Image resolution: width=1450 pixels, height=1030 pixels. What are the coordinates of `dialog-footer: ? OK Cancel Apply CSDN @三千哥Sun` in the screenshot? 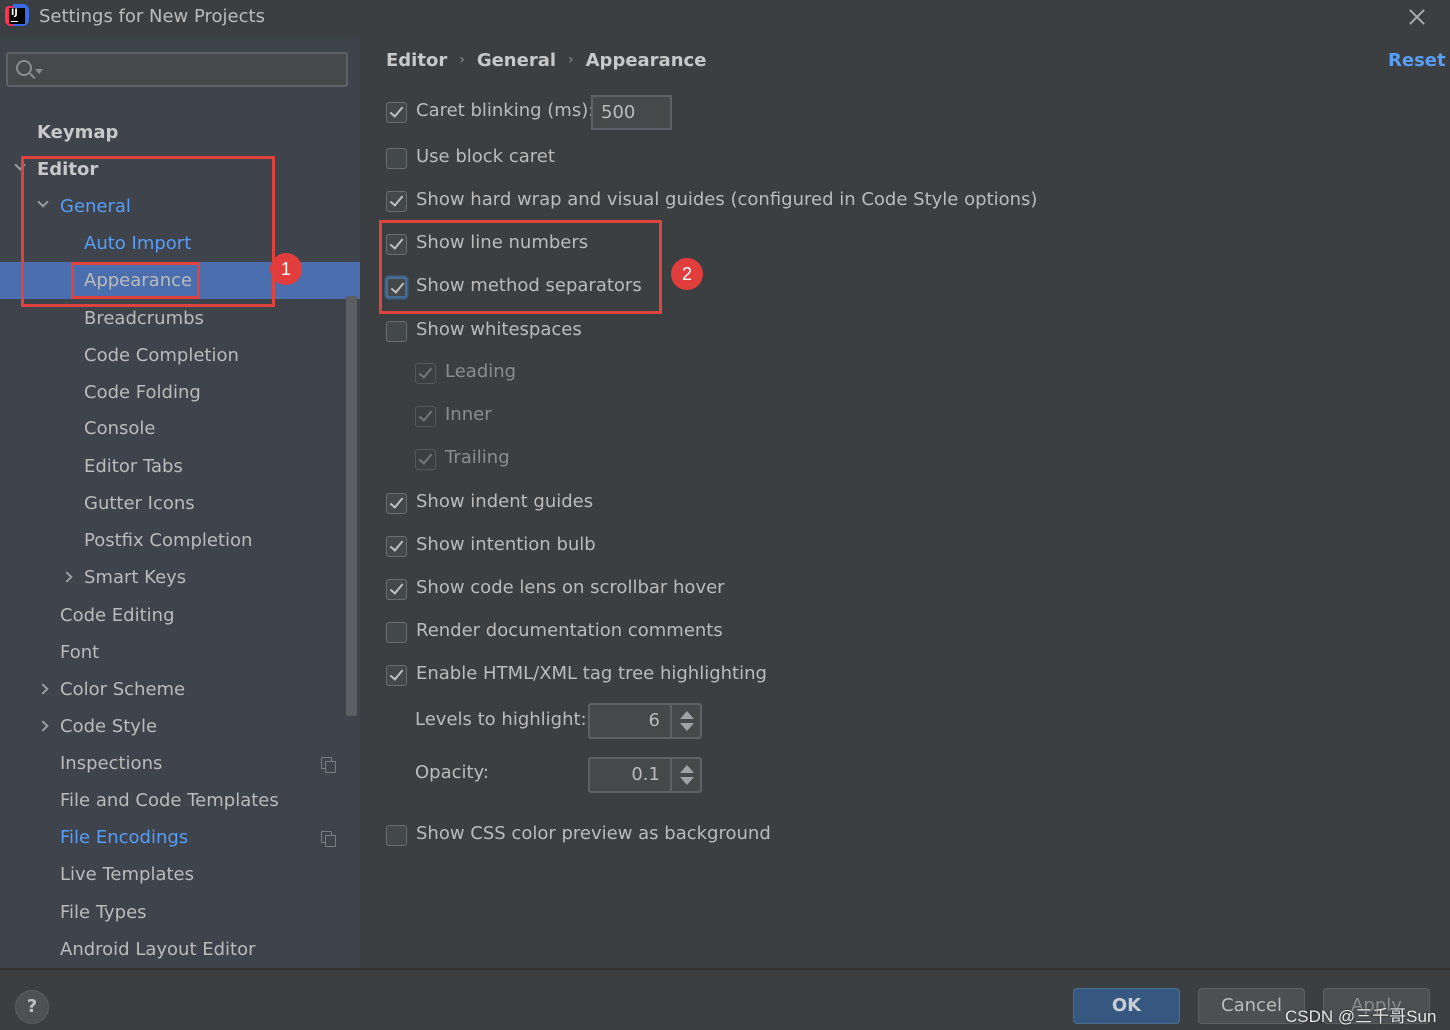 It's located at (725, 999).